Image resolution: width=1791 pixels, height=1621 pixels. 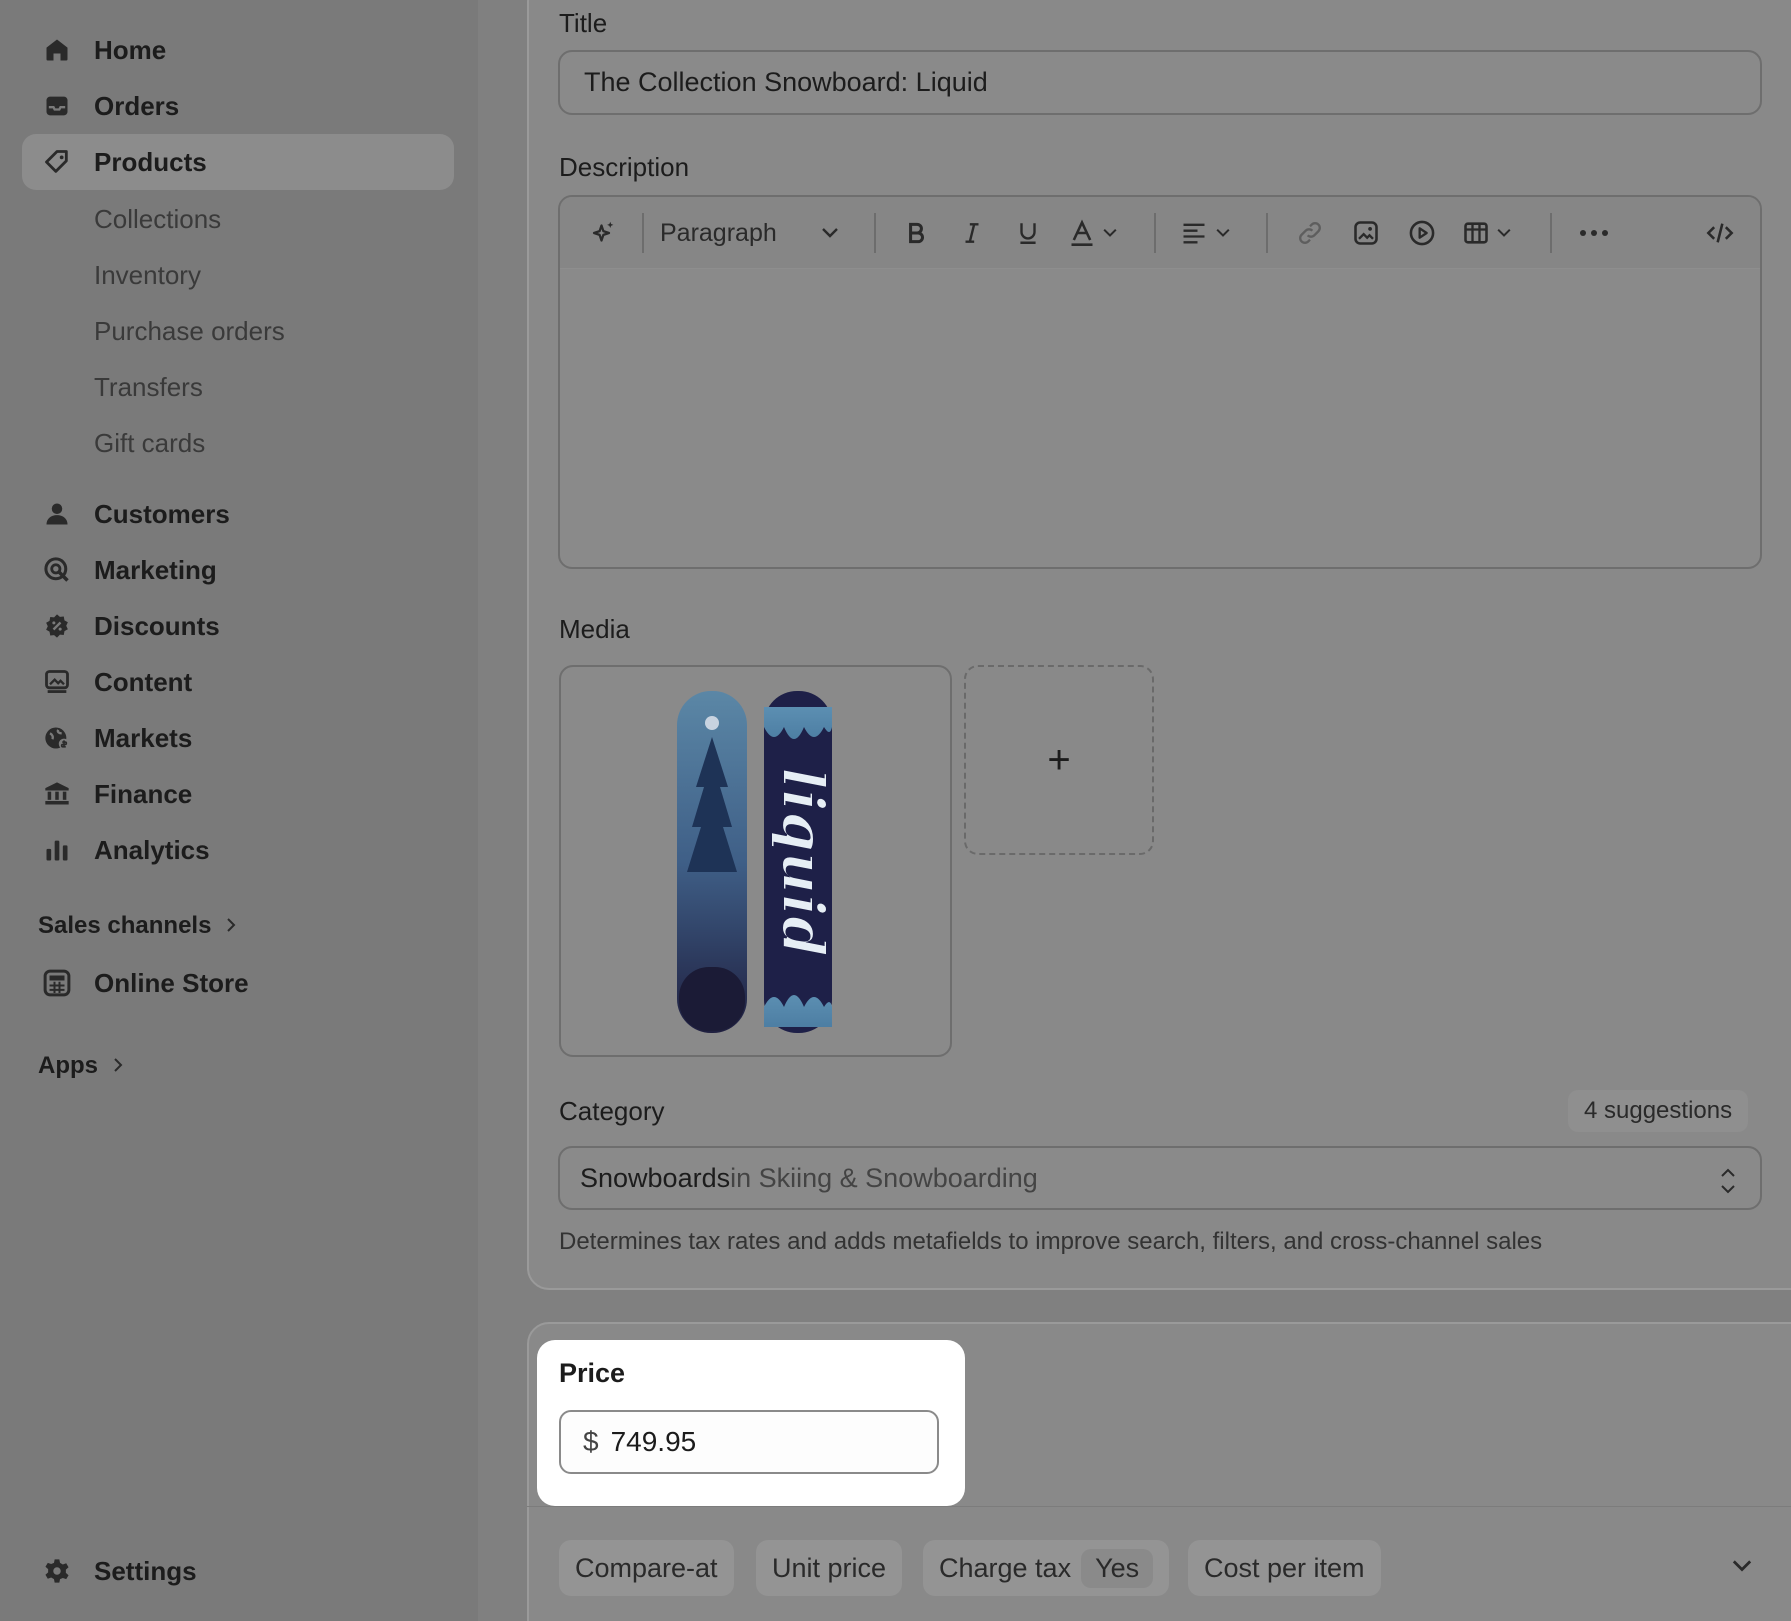 I want to click on sales-channels-label: Sales channels, so click(x=125, y=925).